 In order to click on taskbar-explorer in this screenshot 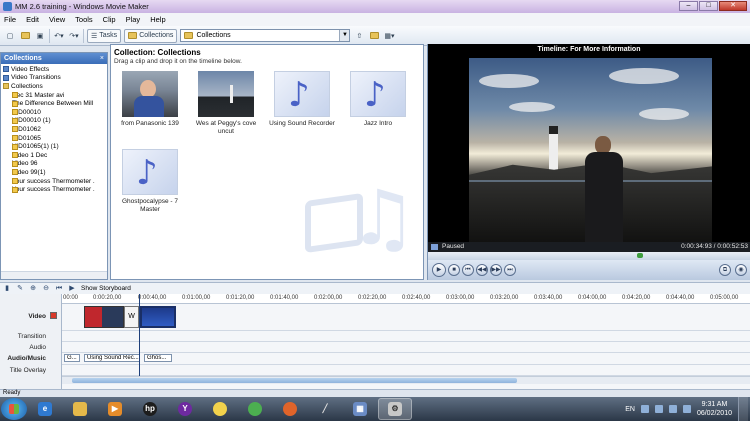, I will do `click(80, 409)`.